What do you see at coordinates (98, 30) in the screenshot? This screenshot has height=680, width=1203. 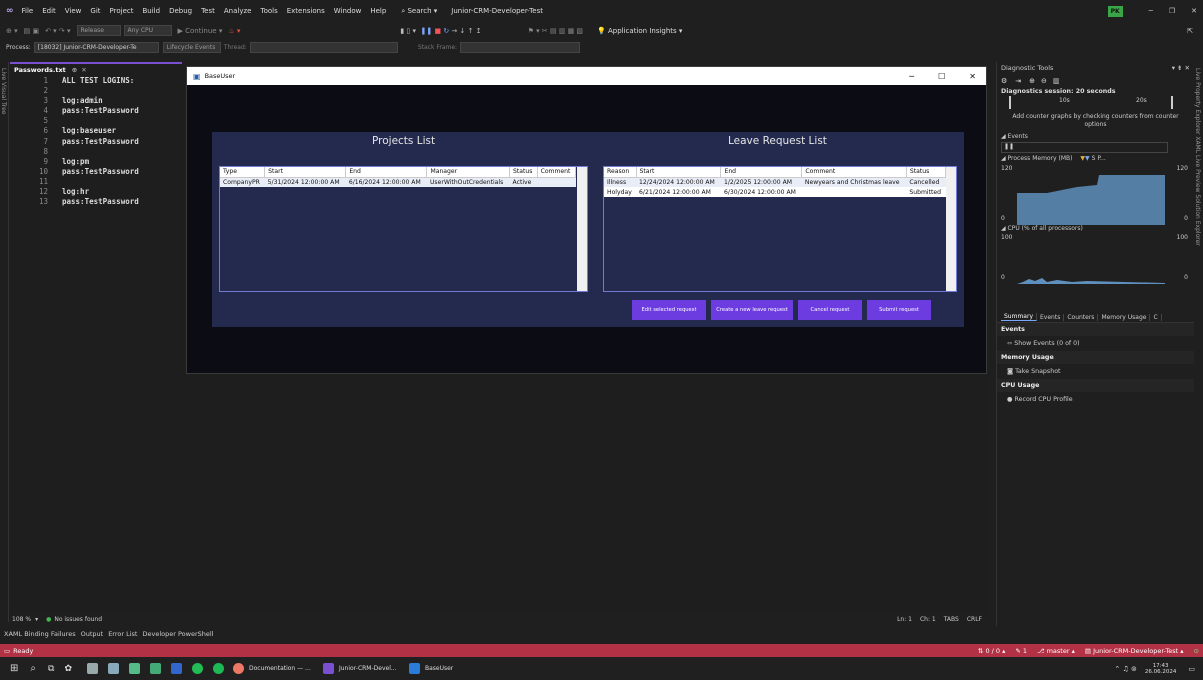 I see `configuration-select: Release` at bounding box center [98, 30].